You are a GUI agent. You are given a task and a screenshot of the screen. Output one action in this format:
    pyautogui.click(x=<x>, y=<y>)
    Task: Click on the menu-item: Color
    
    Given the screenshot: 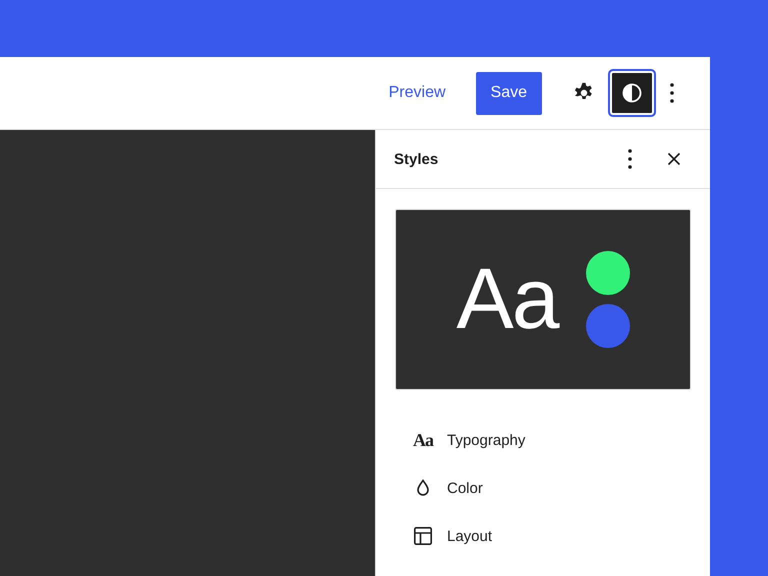 What is the action you would take?
    pyautogui.click(x=543, y=488)
    